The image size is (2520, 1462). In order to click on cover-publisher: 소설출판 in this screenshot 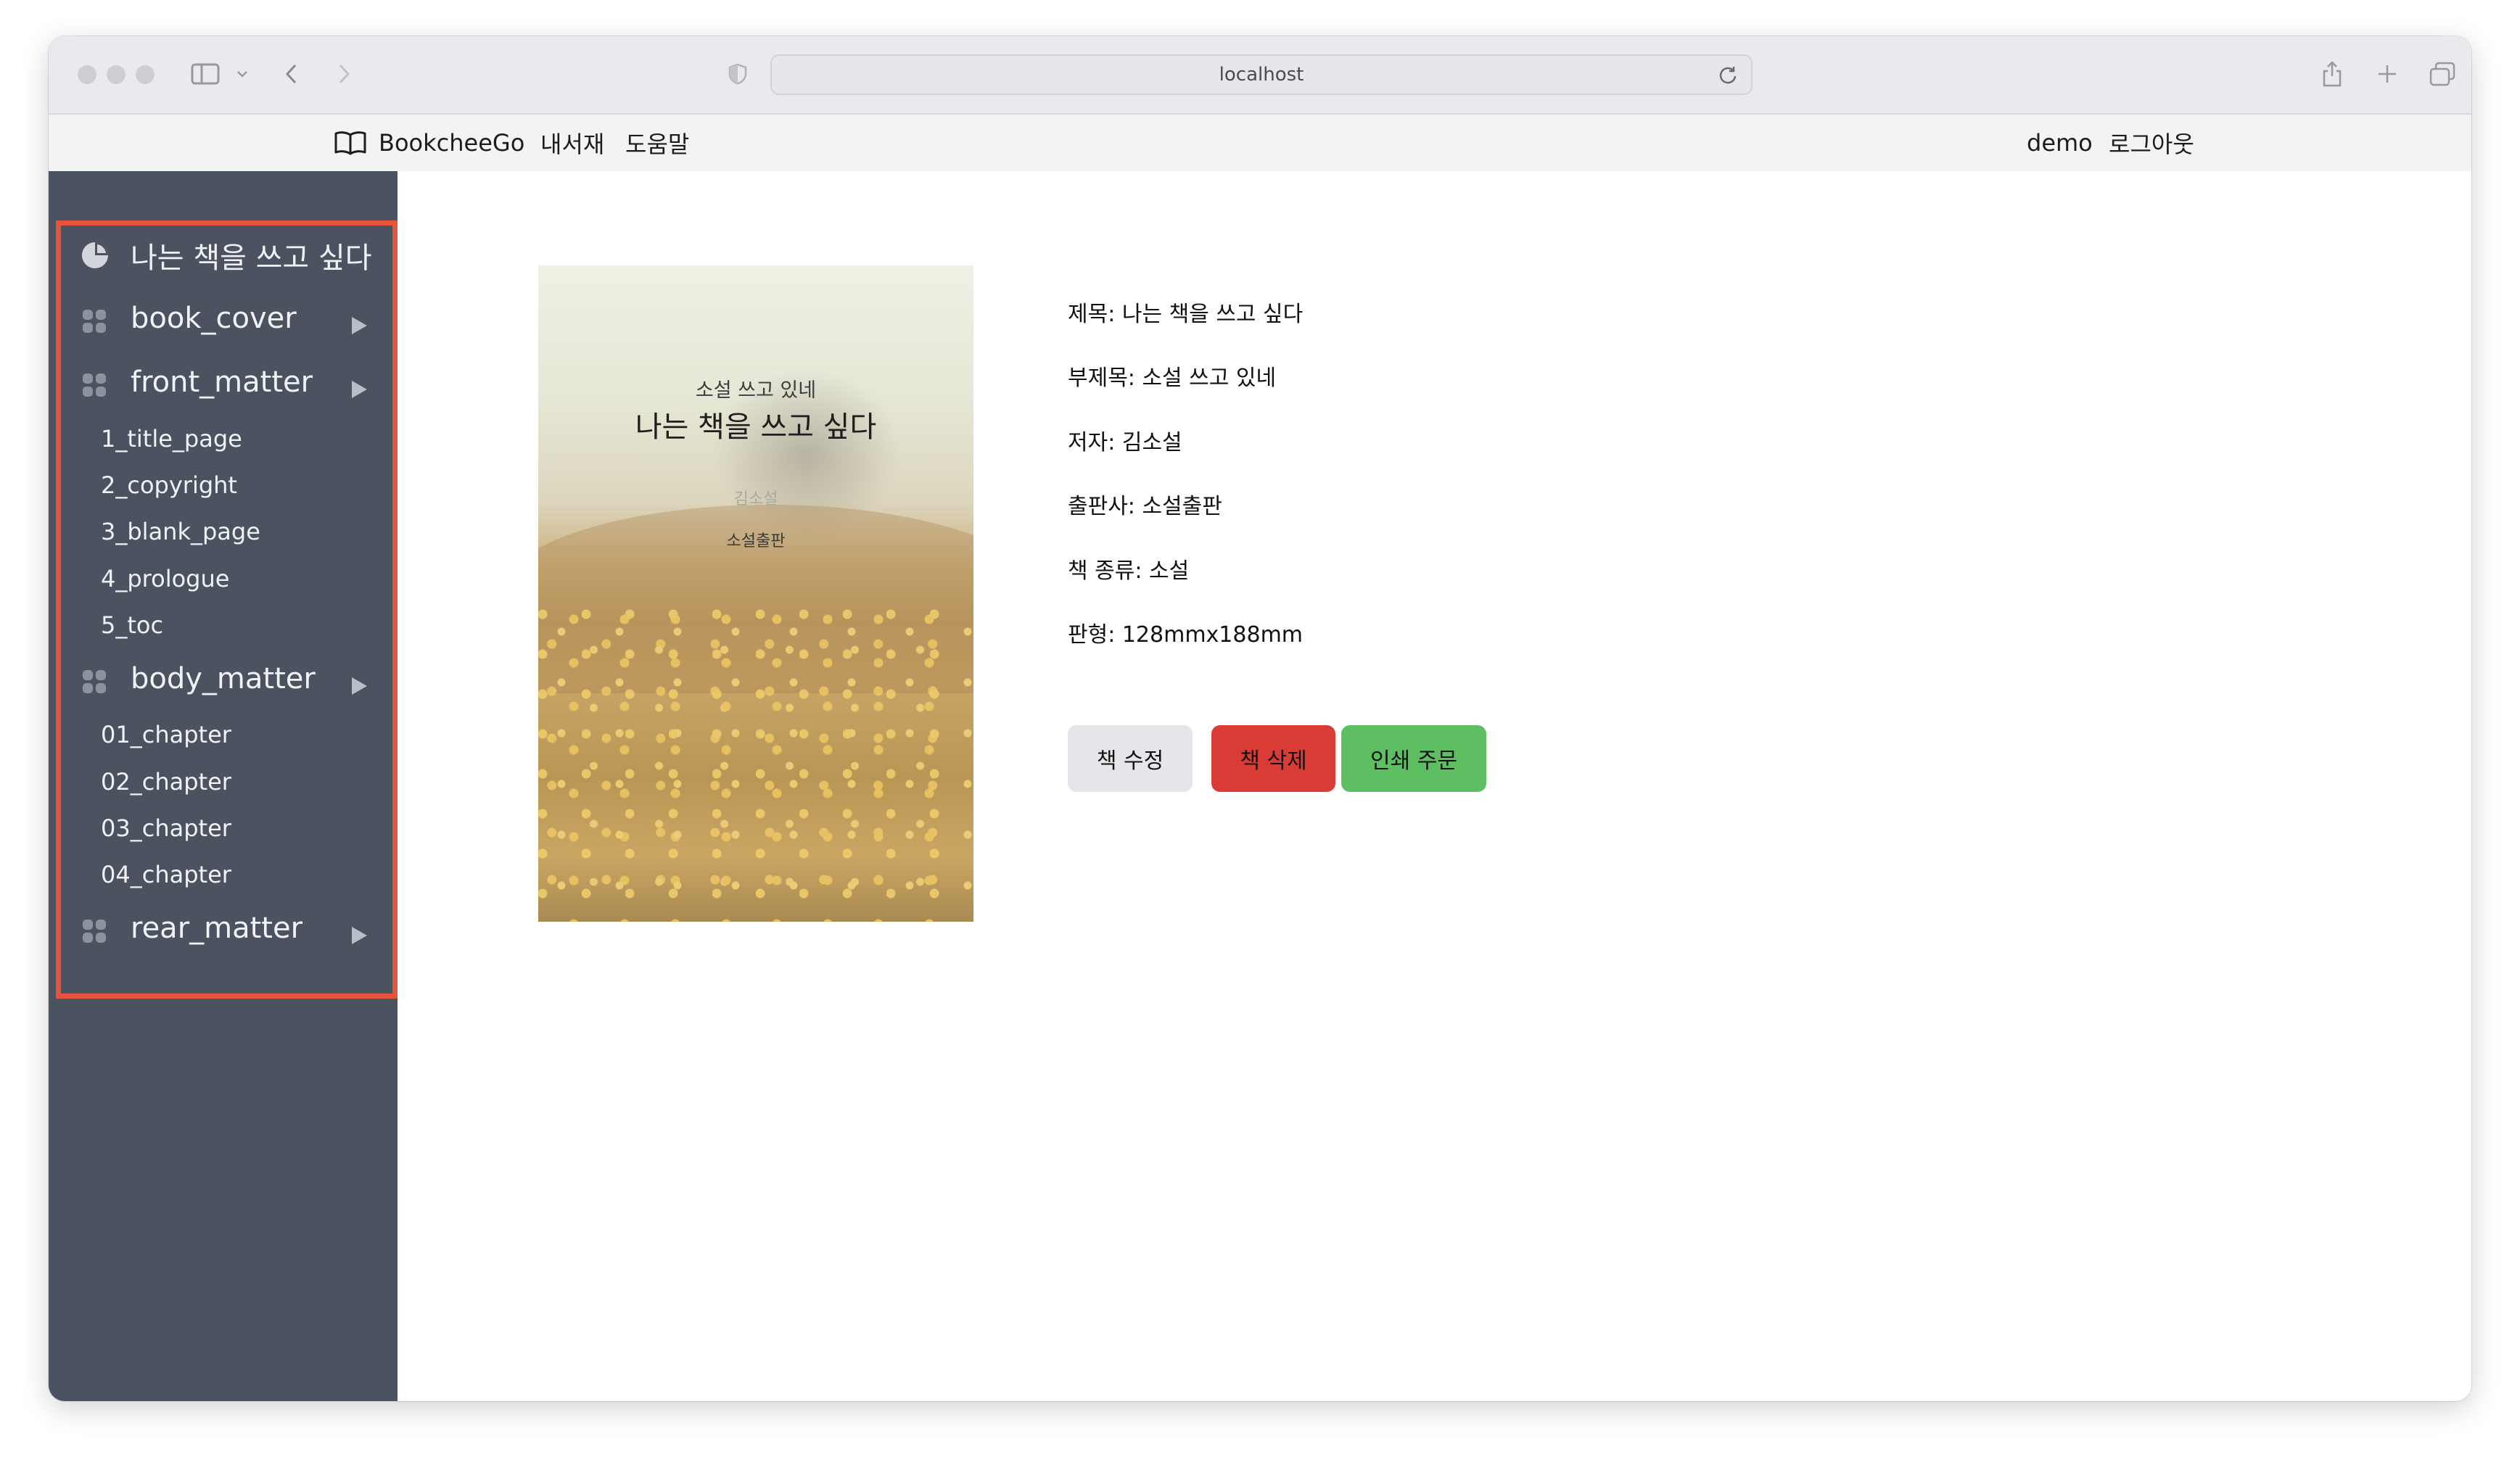, I will do `click(756, 541)`.